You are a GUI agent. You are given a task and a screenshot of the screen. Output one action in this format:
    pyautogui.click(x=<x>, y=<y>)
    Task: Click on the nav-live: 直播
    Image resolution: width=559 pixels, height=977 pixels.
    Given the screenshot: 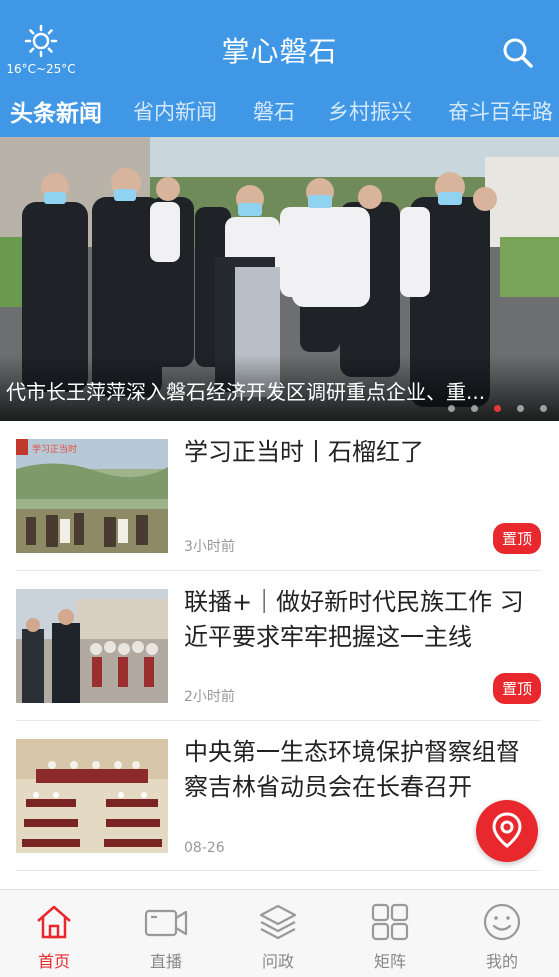 What is the action you would take?
    pyautogui.click(x=166, y=937)
    